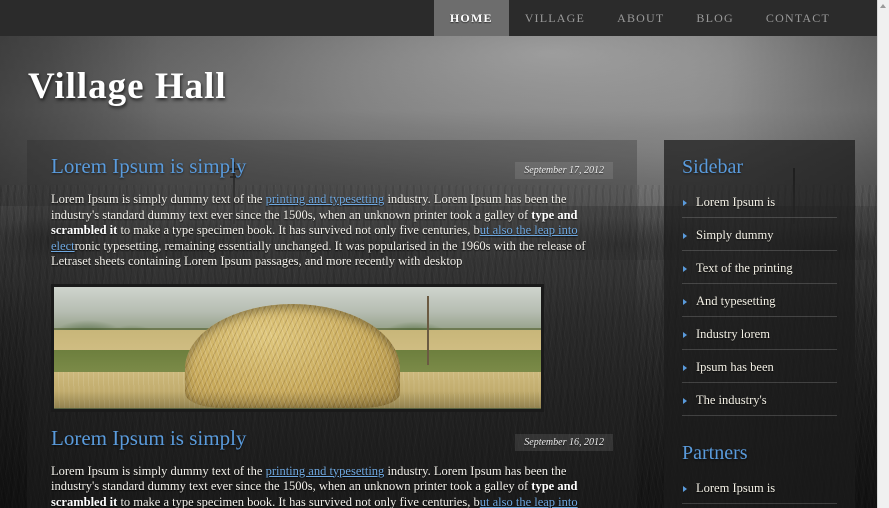 The width and height of the screenshot is (889, 508). What do you see at coordinates (427, 330) in the screenshot?
I see `photo-utility-pole` at bounding box center [427, 330].